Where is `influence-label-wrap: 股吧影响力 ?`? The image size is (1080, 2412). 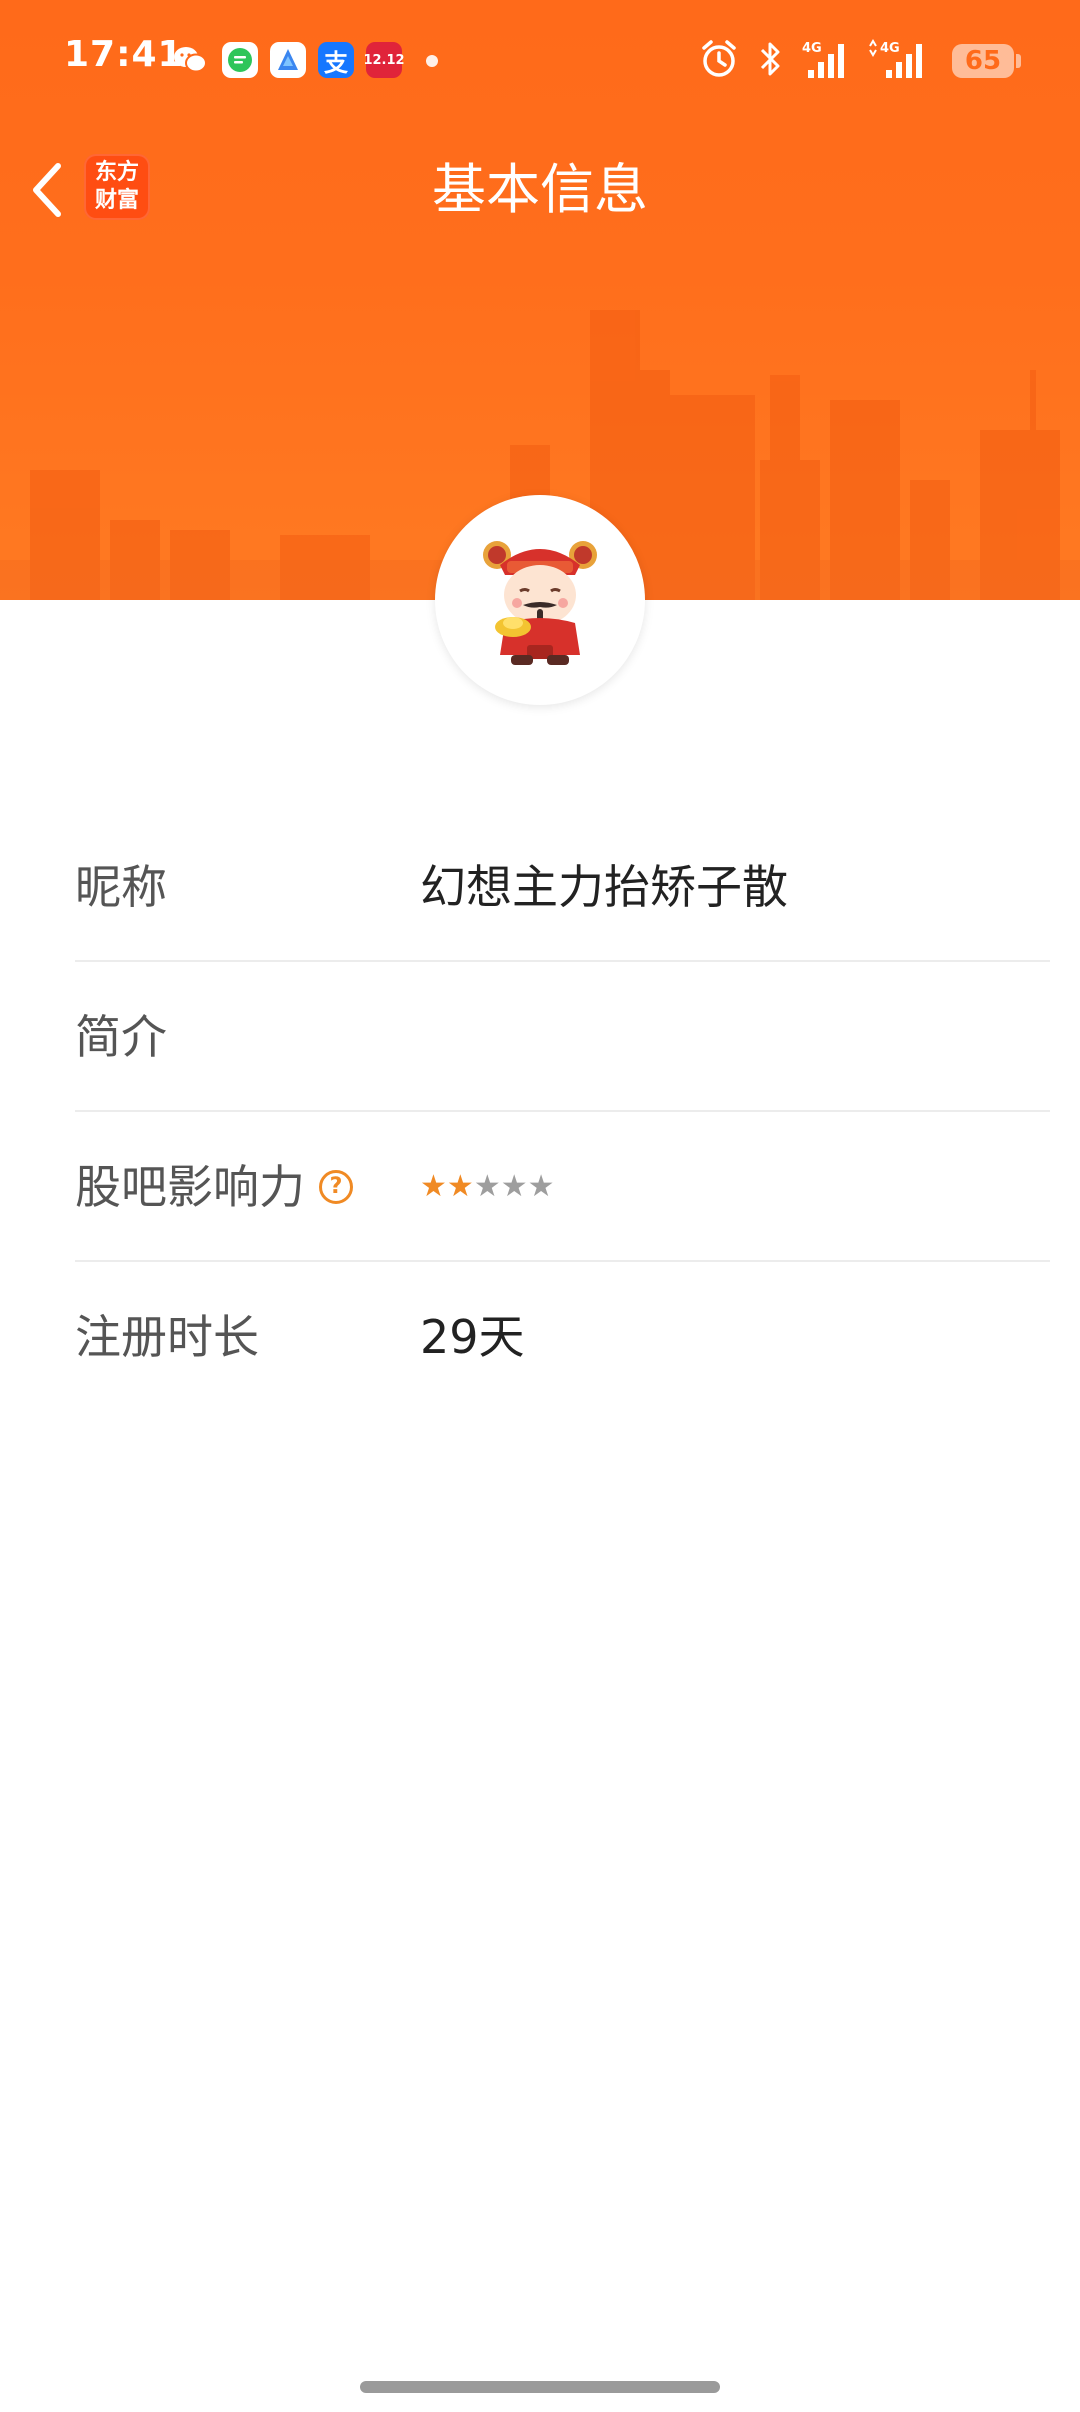 influence-label-wrap: 股吧影响力 ? is located at coordinates (214, 1187).